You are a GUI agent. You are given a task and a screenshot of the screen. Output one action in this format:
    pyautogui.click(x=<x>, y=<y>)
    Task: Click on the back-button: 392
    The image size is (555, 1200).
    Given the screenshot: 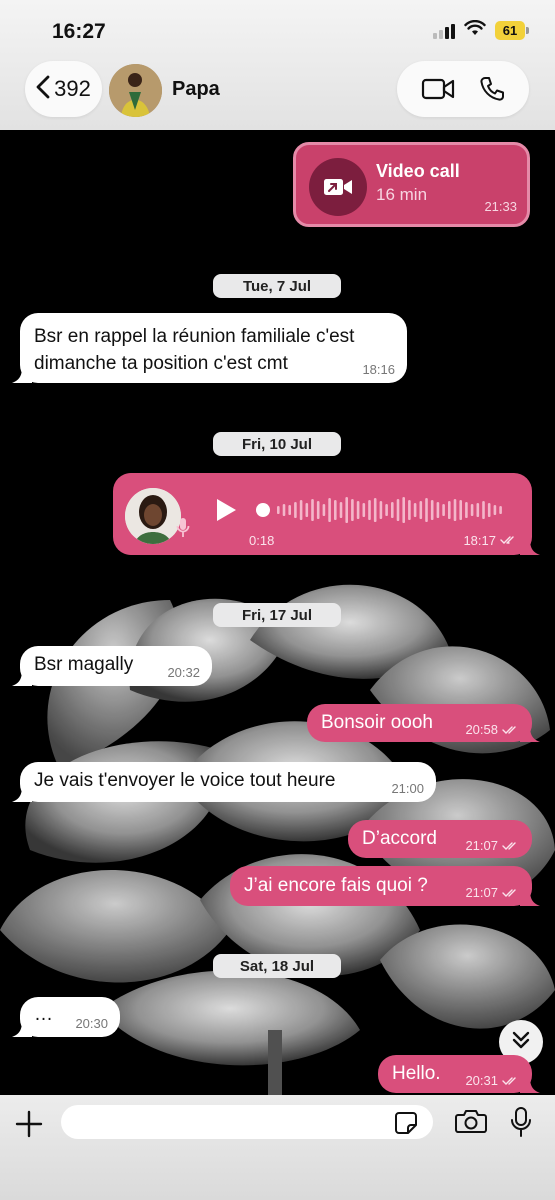 What is the action you would take?
    pyautogui.click(x=63, y=89)
    